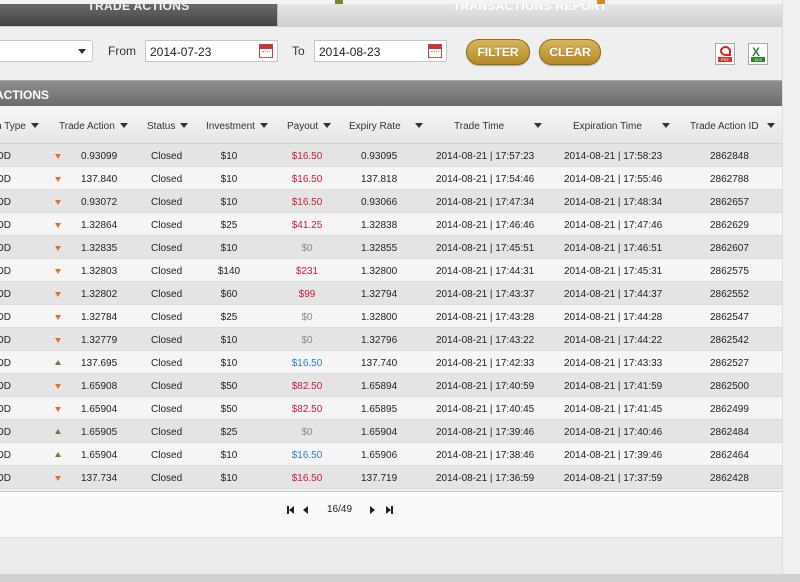 The height and width of the screenshot is (582, 800). I want to click on last-page-icon, so click(389, 510).